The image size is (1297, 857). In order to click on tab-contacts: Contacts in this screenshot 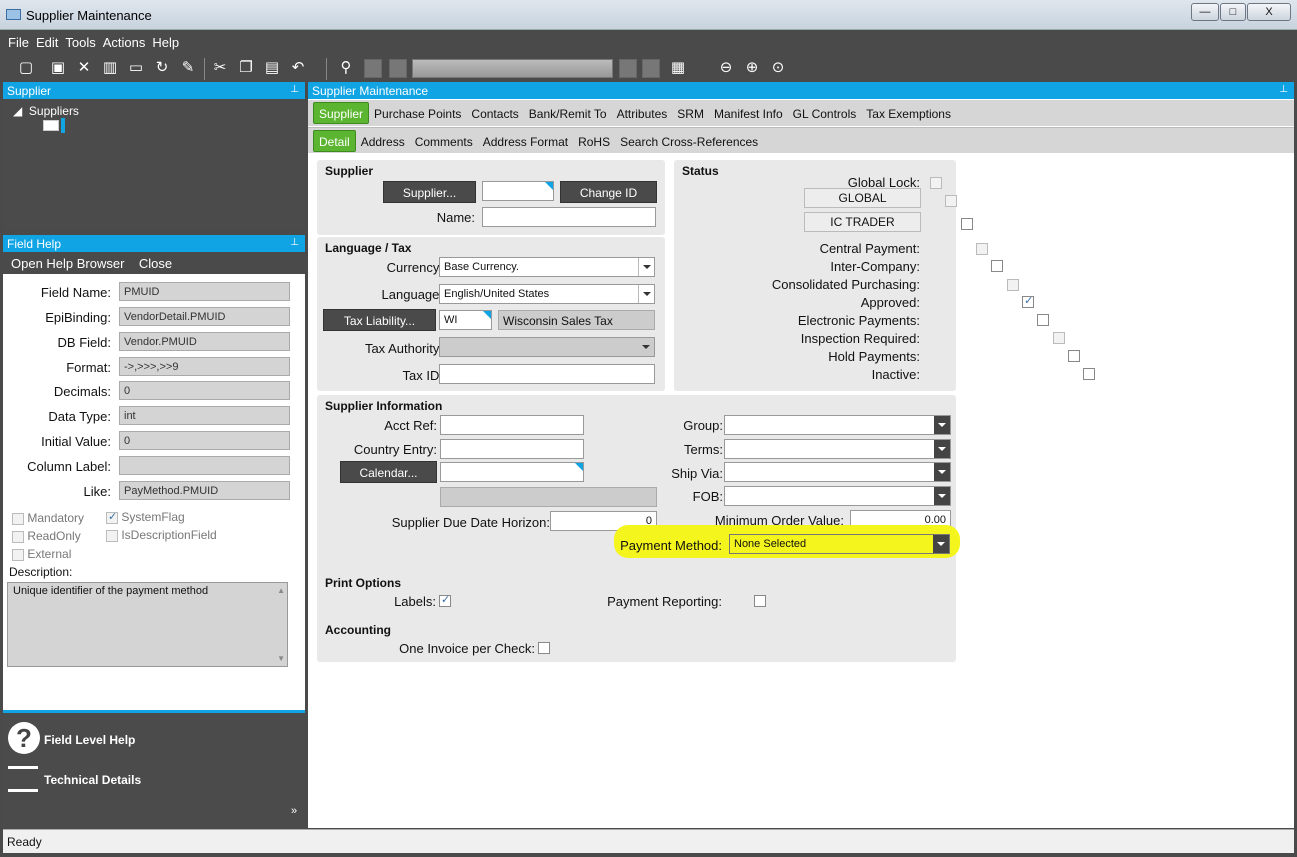, I will do `click(494, 114)`.